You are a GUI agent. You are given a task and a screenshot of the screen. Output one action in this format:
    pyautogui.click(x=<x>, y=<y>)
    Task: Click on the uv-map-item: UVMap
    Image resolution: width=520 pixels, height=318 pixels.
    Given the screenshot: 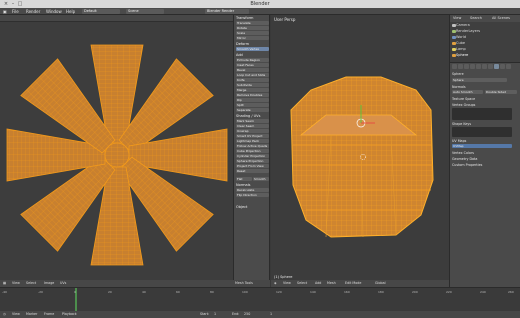 What is the action you would take?
    pyautogui.click(x=482, y=146)
    